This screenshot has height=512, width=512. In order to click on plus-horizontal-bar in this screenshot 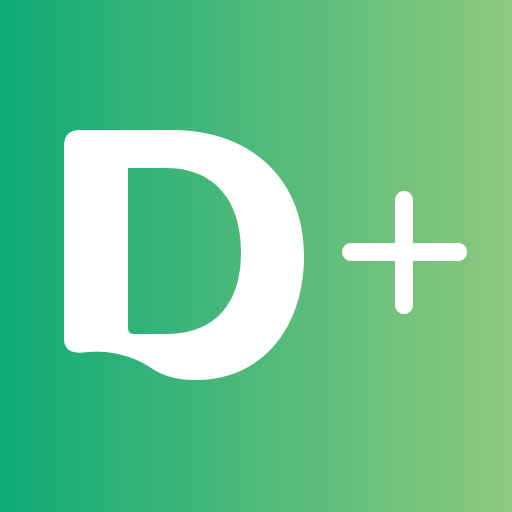, I will do `click(404, 252)`.